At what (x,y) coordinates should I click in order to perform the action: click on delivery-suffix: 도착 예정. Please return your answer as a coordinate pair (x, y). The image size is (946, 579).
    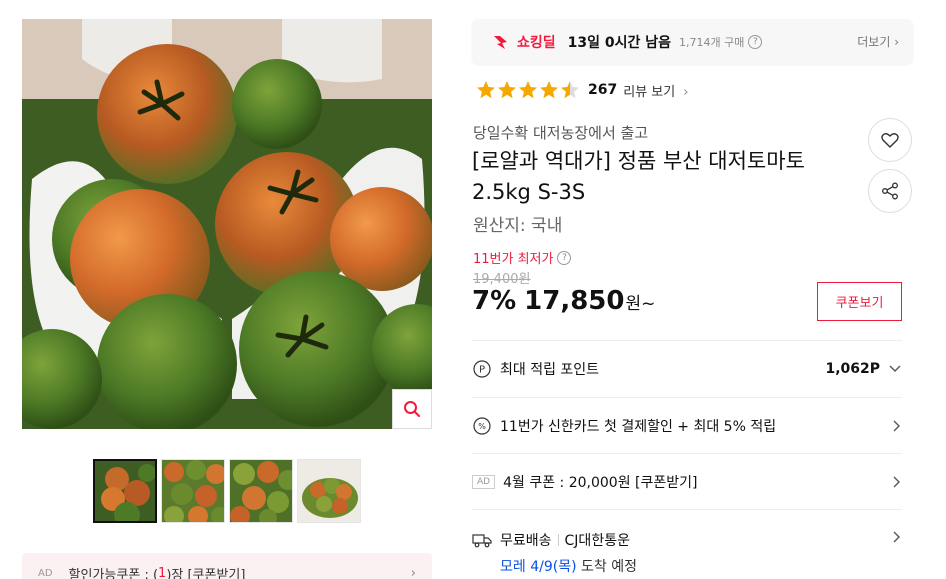
    Looking at the image, I should click on (606, 567).